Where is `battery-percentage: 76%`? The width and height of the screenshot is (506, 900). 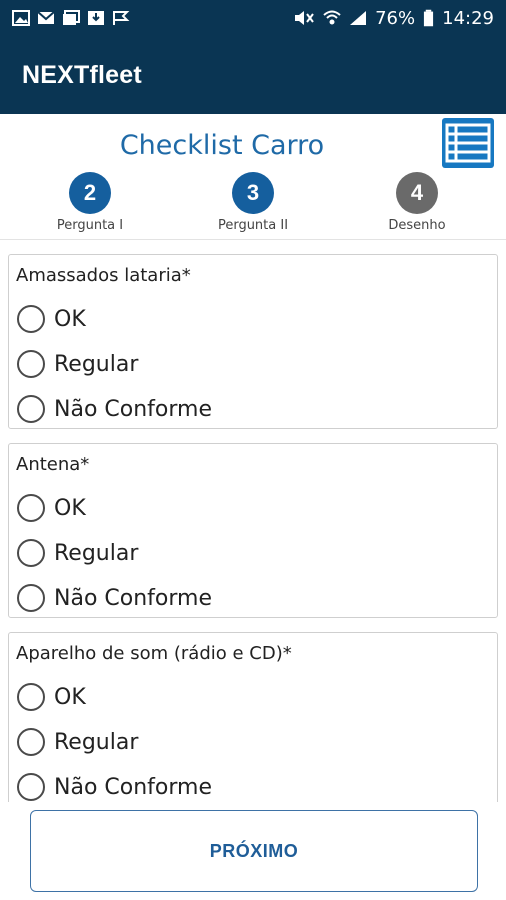
battery-percentage: 76% is located at coordinates (395, 18).